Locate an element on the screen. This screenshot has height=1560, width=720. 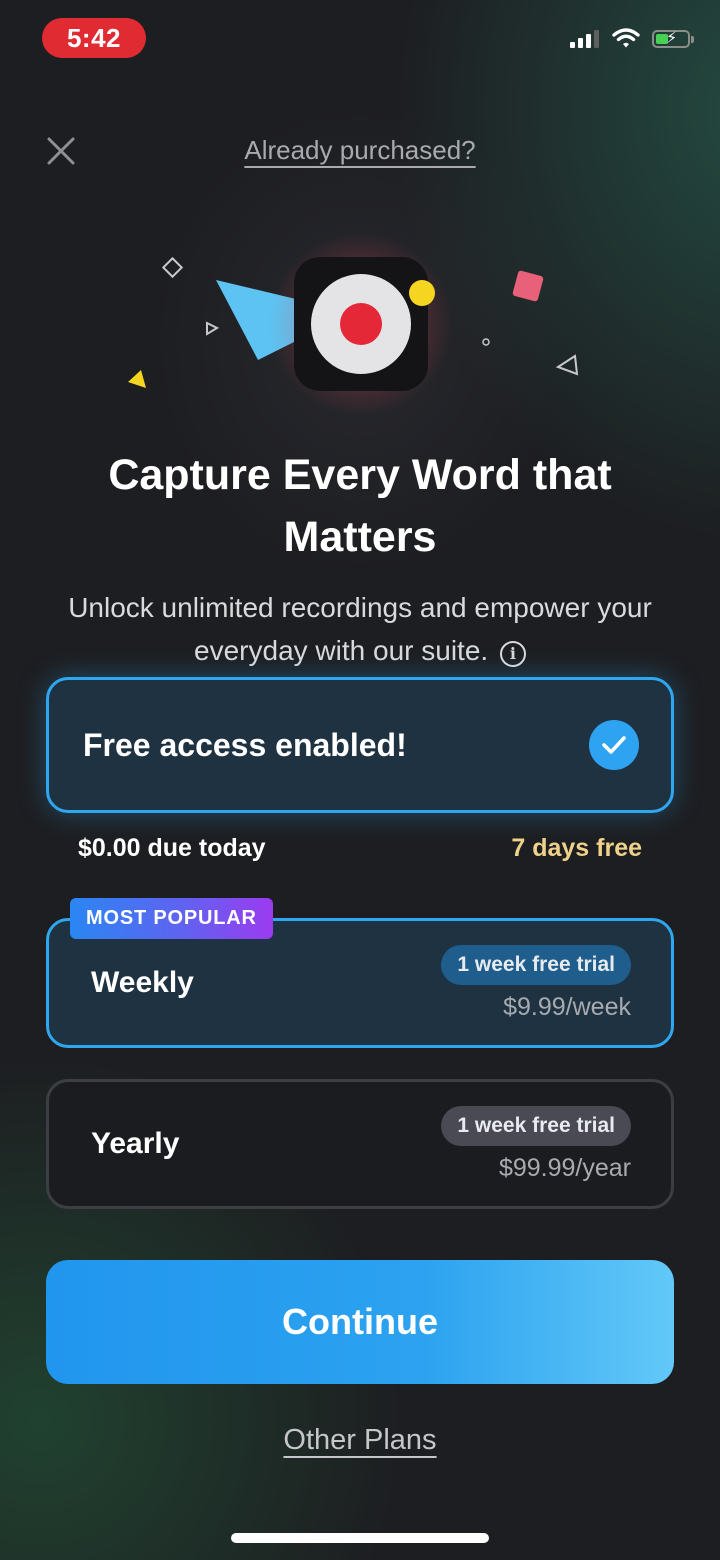
confetti-diamond-outline is located at coordinates (172, 267).